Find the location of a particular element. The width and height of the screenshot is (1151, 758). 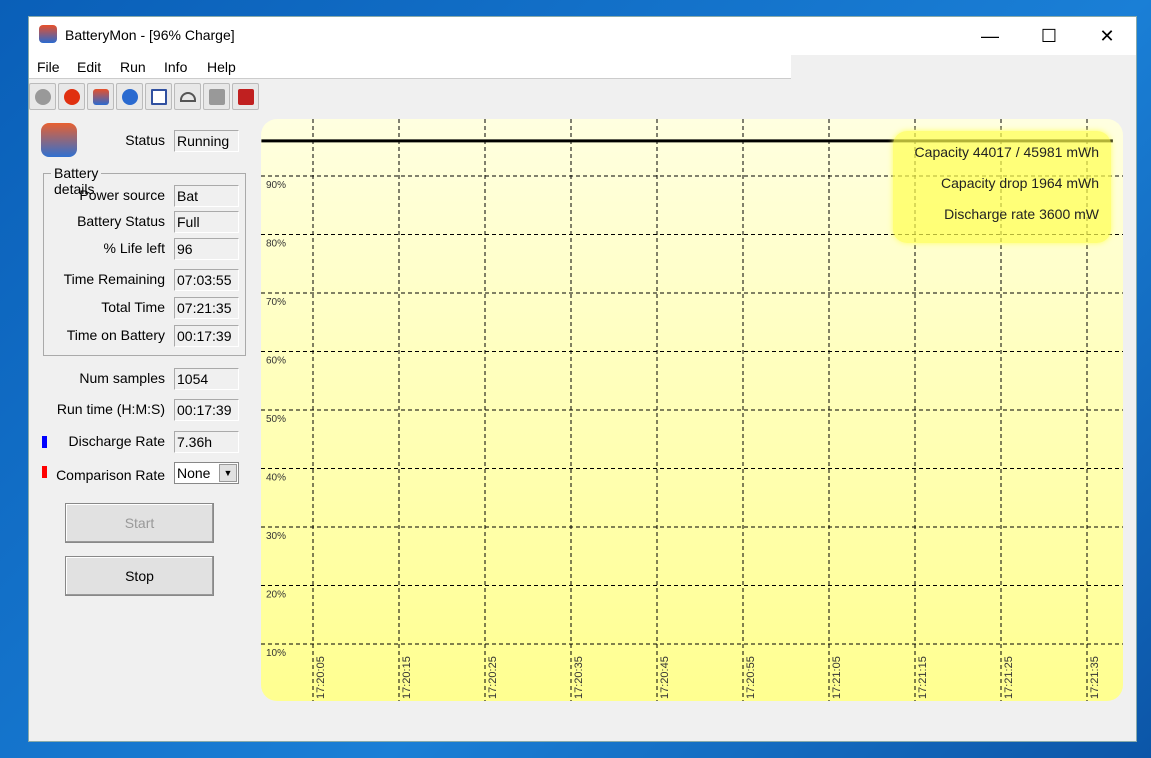

menu-info: Info is located at coordinates (175, 67).